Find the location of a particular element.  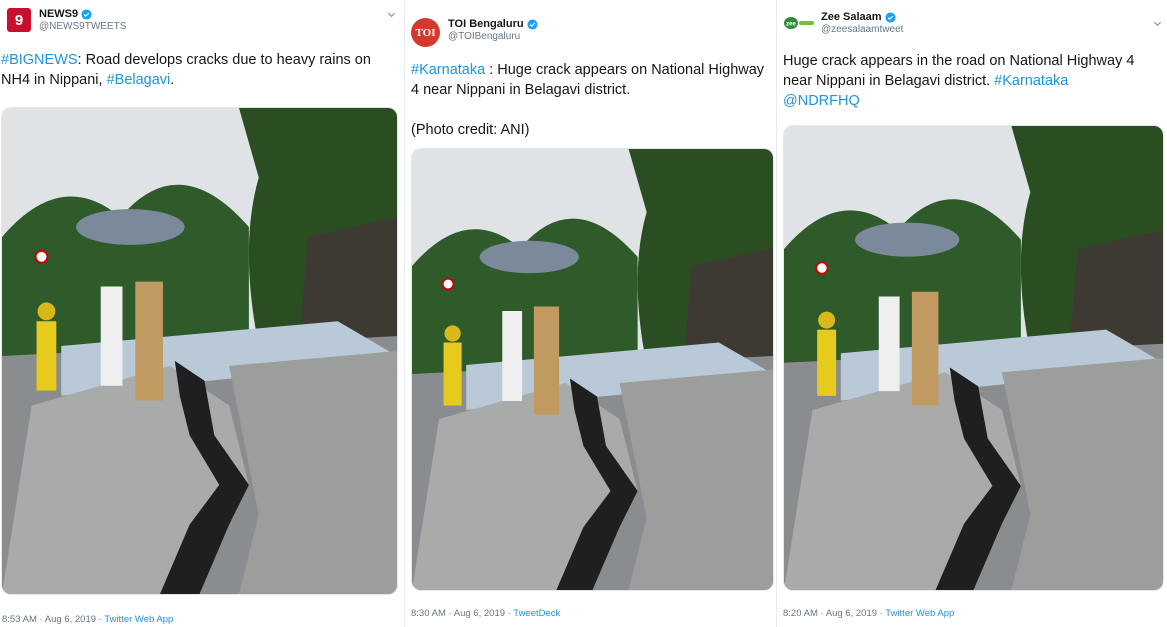

tweet-timestamp: 8:30 AM · Aug 6, 2019 · TweetDeck is located at coordinates (485, 613).